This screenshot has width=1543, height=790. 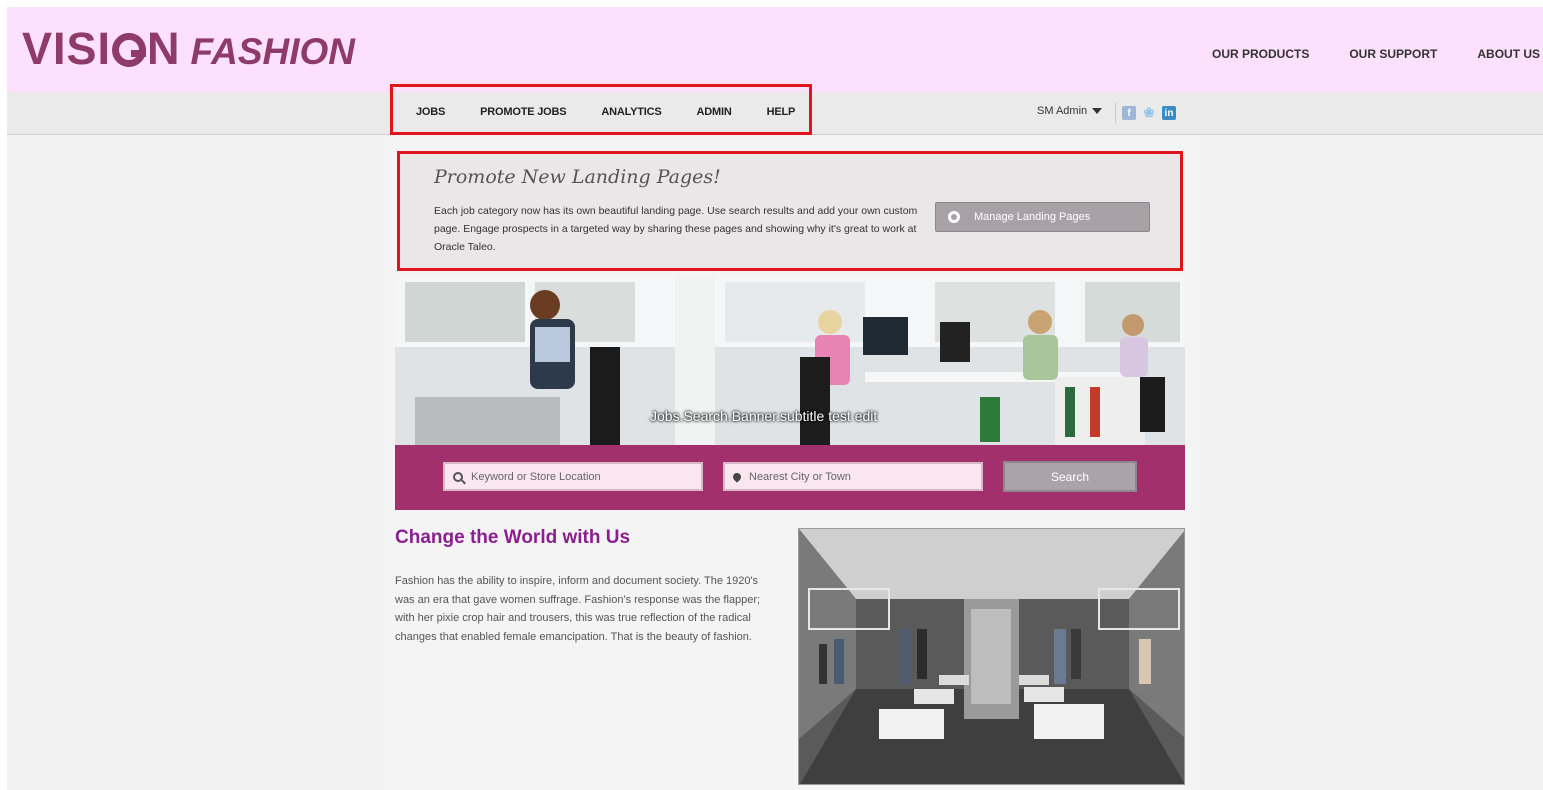 I want to click on social-links: f ❀ in, so click(x=1149, y=112).